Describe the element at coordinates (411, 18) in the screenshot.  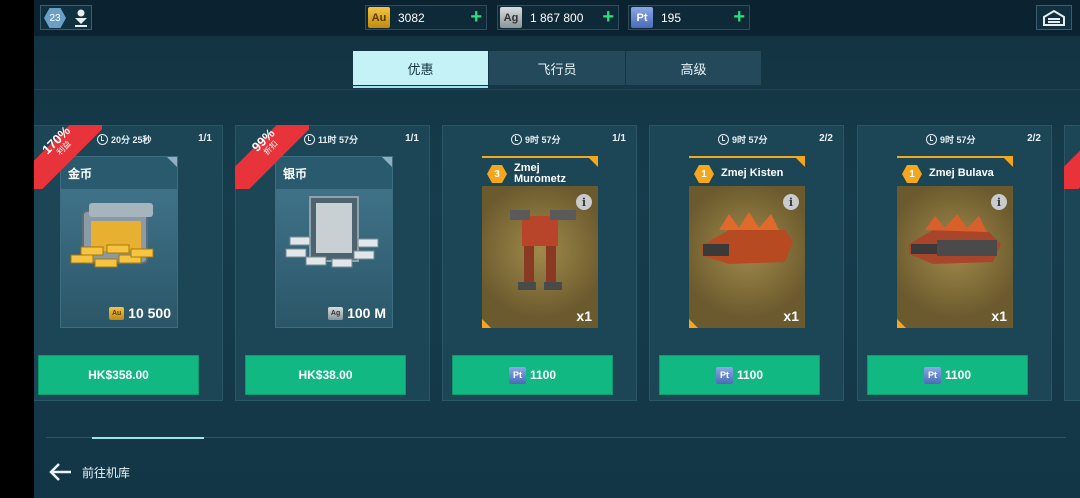
I see `gold-amount: 3082` at that location.